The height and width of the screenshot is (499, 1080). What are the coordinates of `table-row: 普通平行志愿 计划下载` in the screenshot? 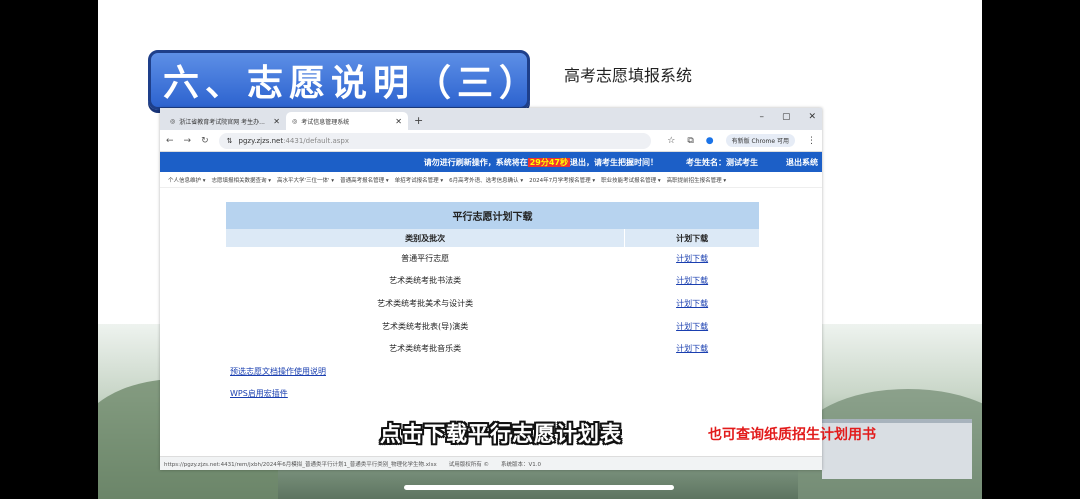 It's located at (492, 258).